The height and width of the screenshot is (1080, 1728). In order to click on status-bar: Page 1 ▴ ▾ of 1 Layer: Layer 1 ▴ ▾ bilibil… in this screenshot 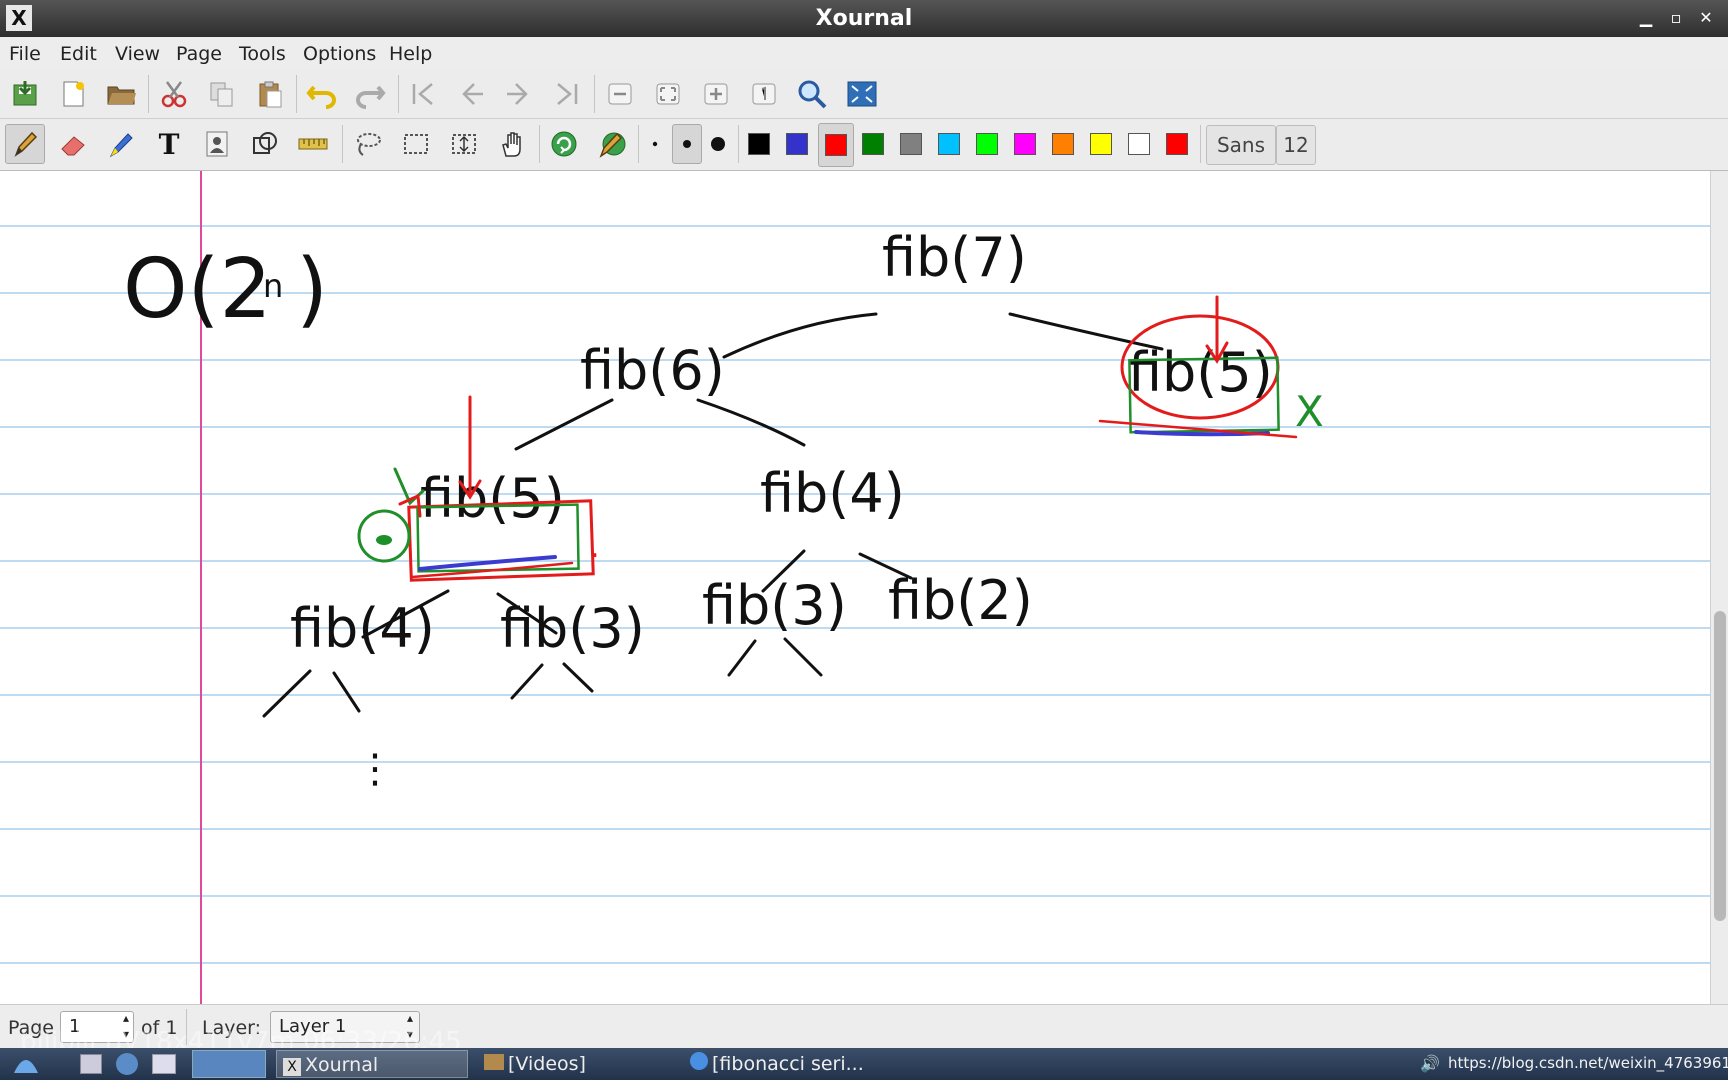, I will do `click(864, 1030)`.